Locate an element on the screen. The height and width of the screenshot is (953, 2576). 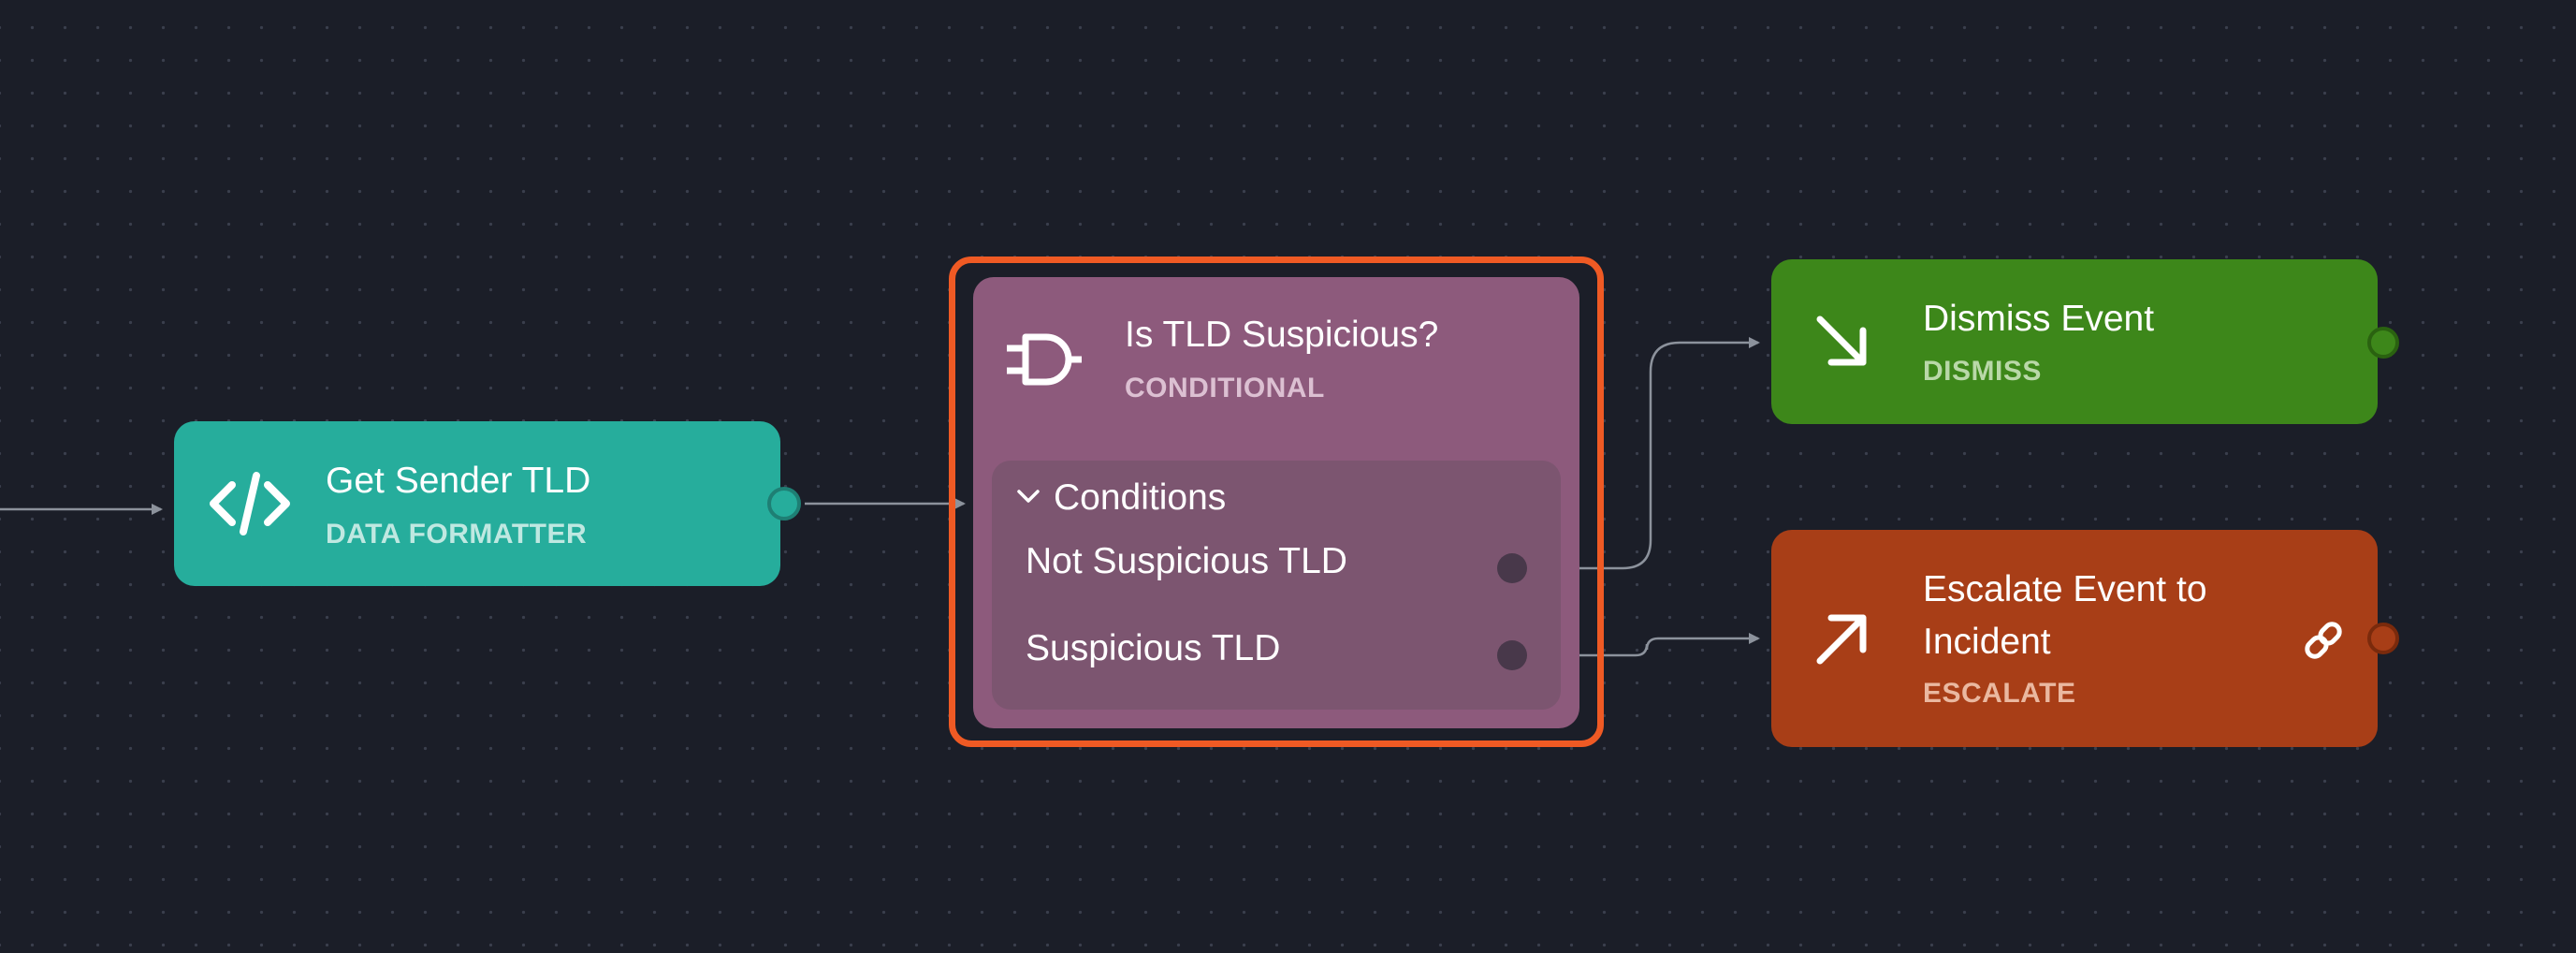
node-title: Dismiss Event is located at coordinates (2039, 319).